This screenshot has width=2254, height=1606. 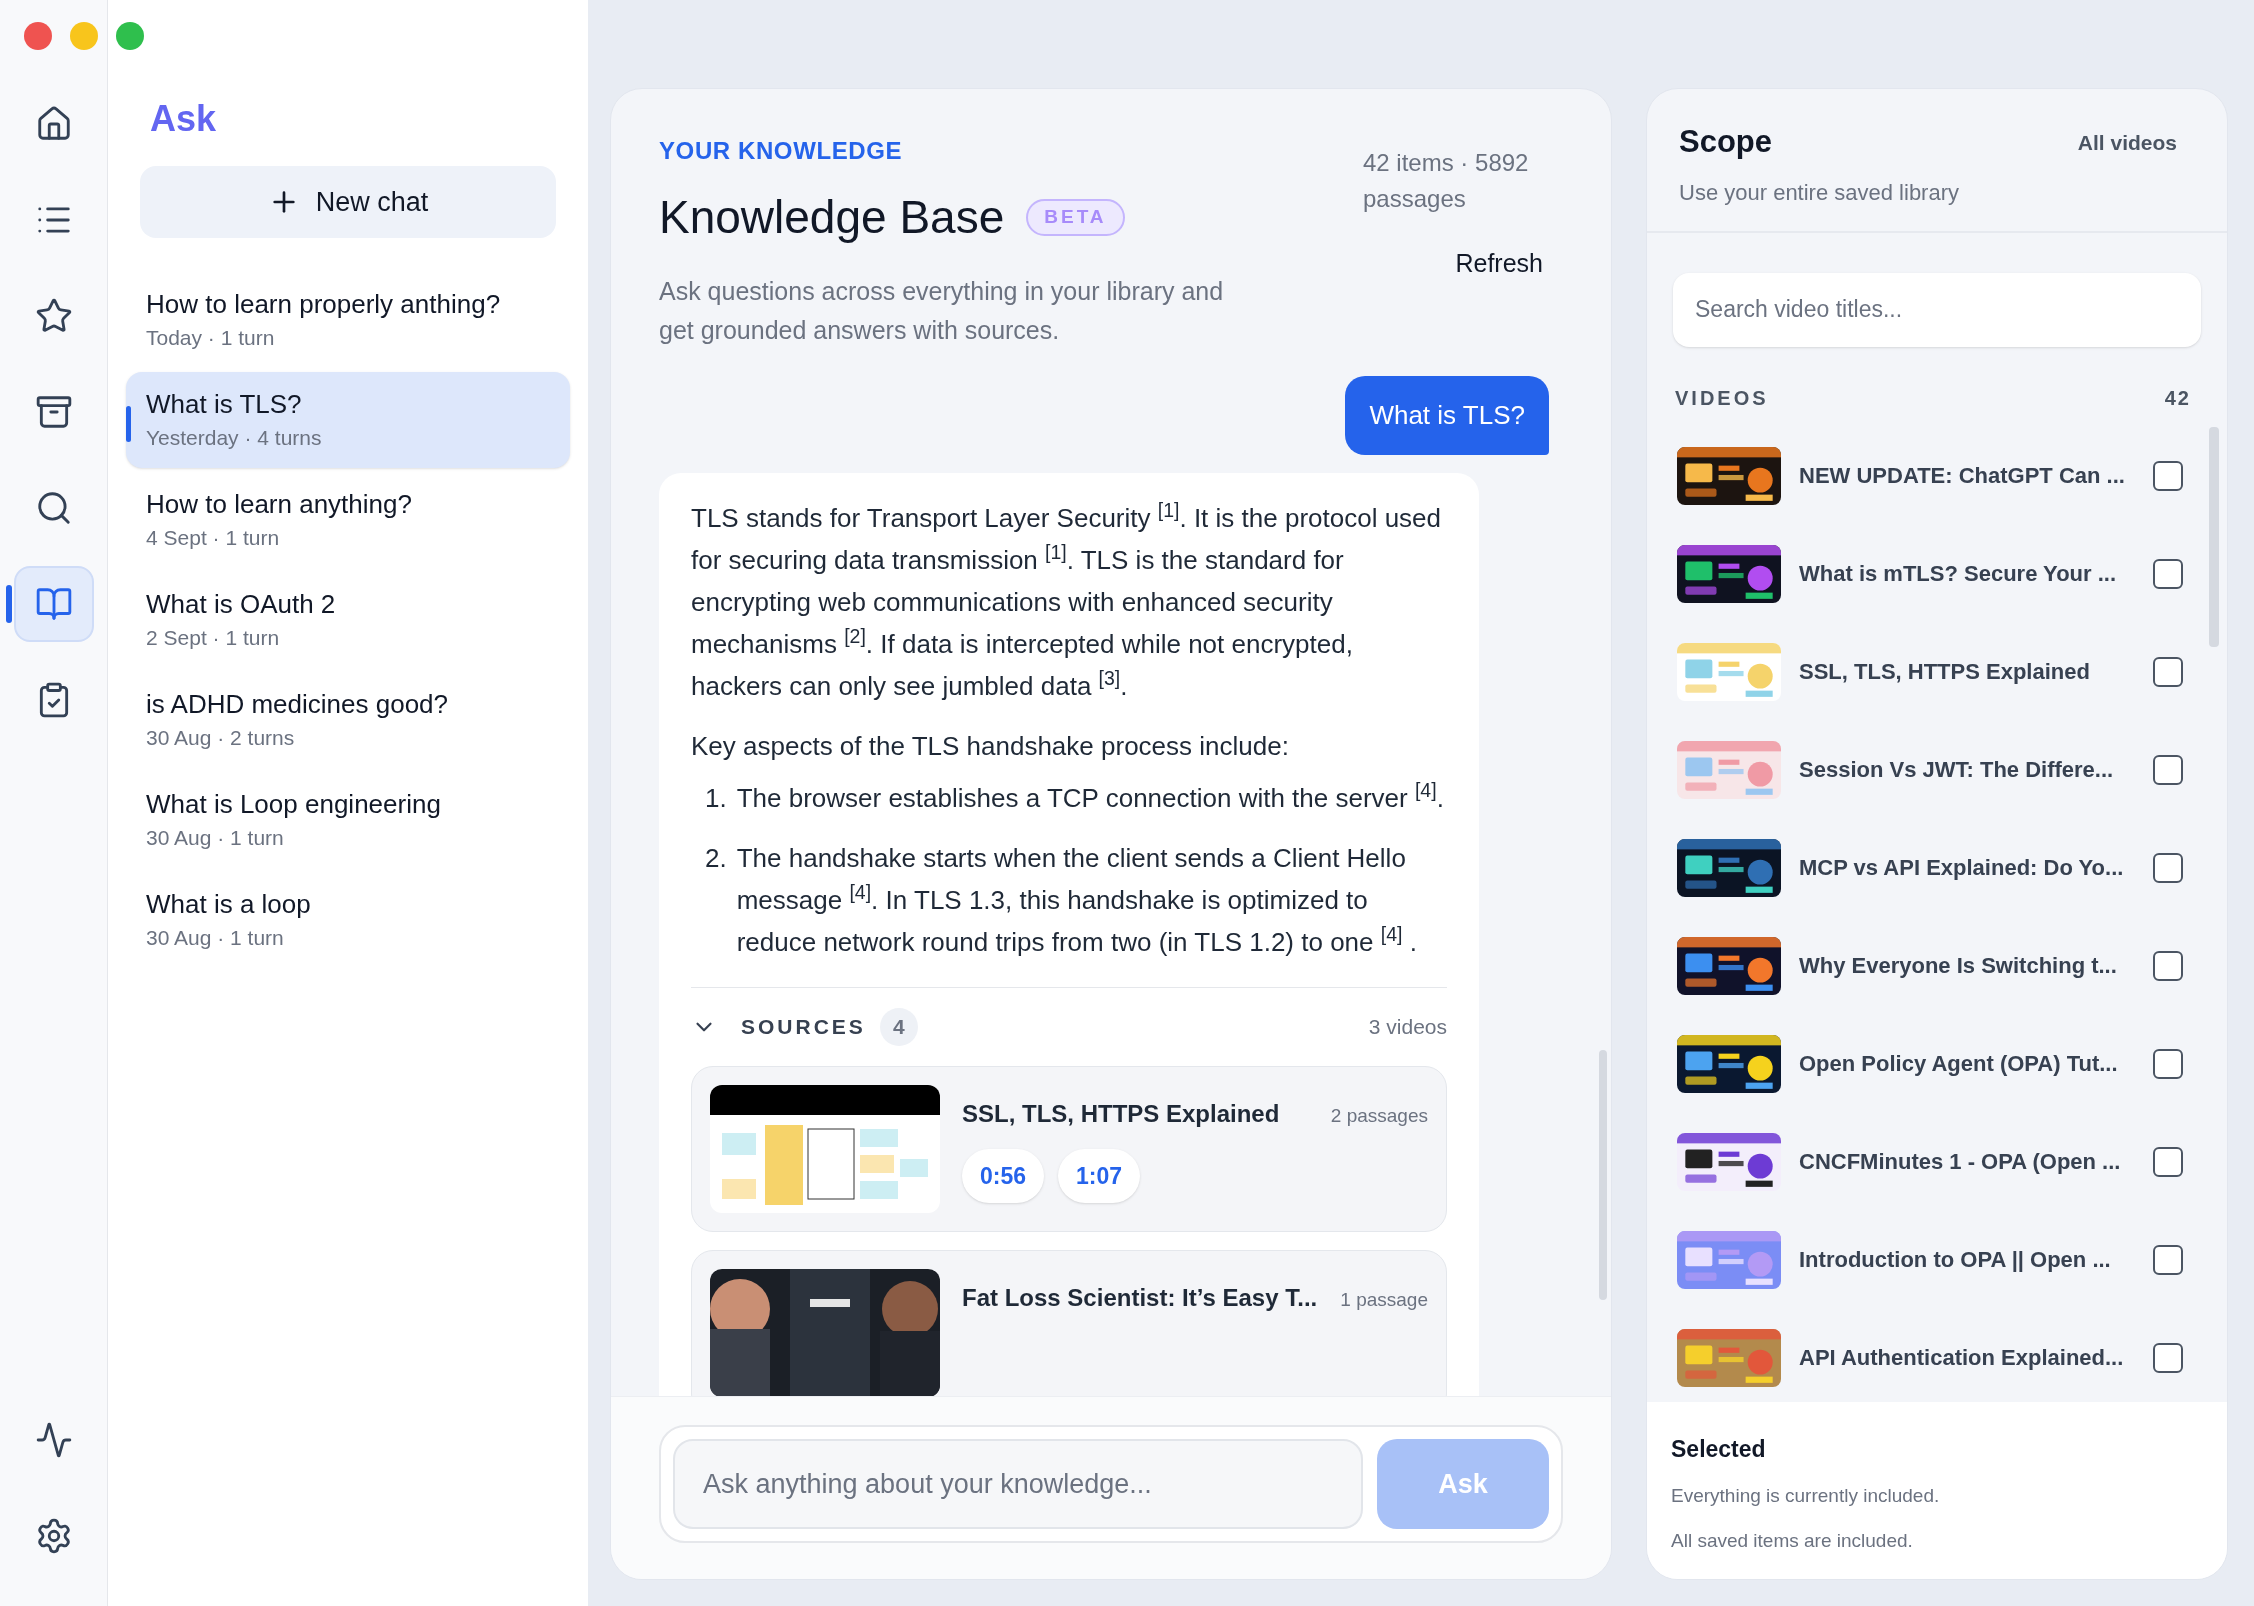 I want to click on page-description: Ask questions across everything in your library and get grounded answers with sources., so click(x=942, y=311).